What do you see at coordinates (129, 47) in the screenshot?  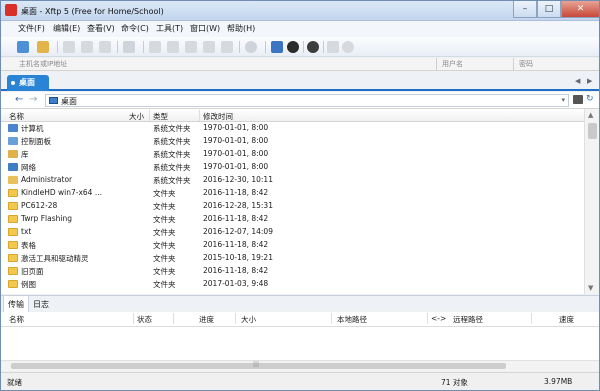 I see `refresh-icon` at bounding box center [129, 47].